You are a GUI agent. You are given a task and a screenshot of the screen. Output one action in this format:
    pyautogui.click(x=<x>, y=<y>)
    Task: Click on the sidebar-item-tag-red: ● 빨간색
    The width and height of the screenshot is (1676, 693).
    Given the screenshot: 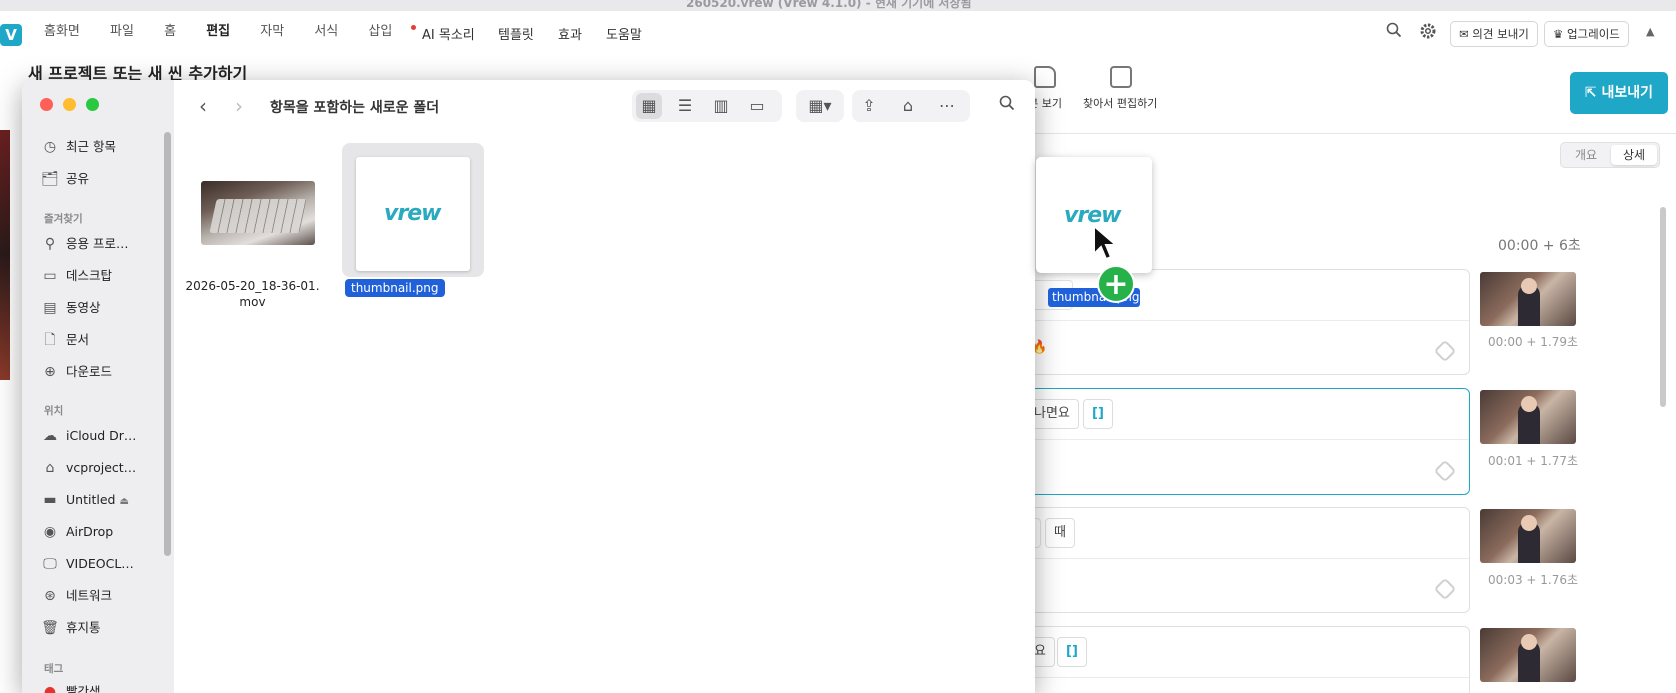 What is the action you would take?
    pyautogui.click(x=104, y=685)
    